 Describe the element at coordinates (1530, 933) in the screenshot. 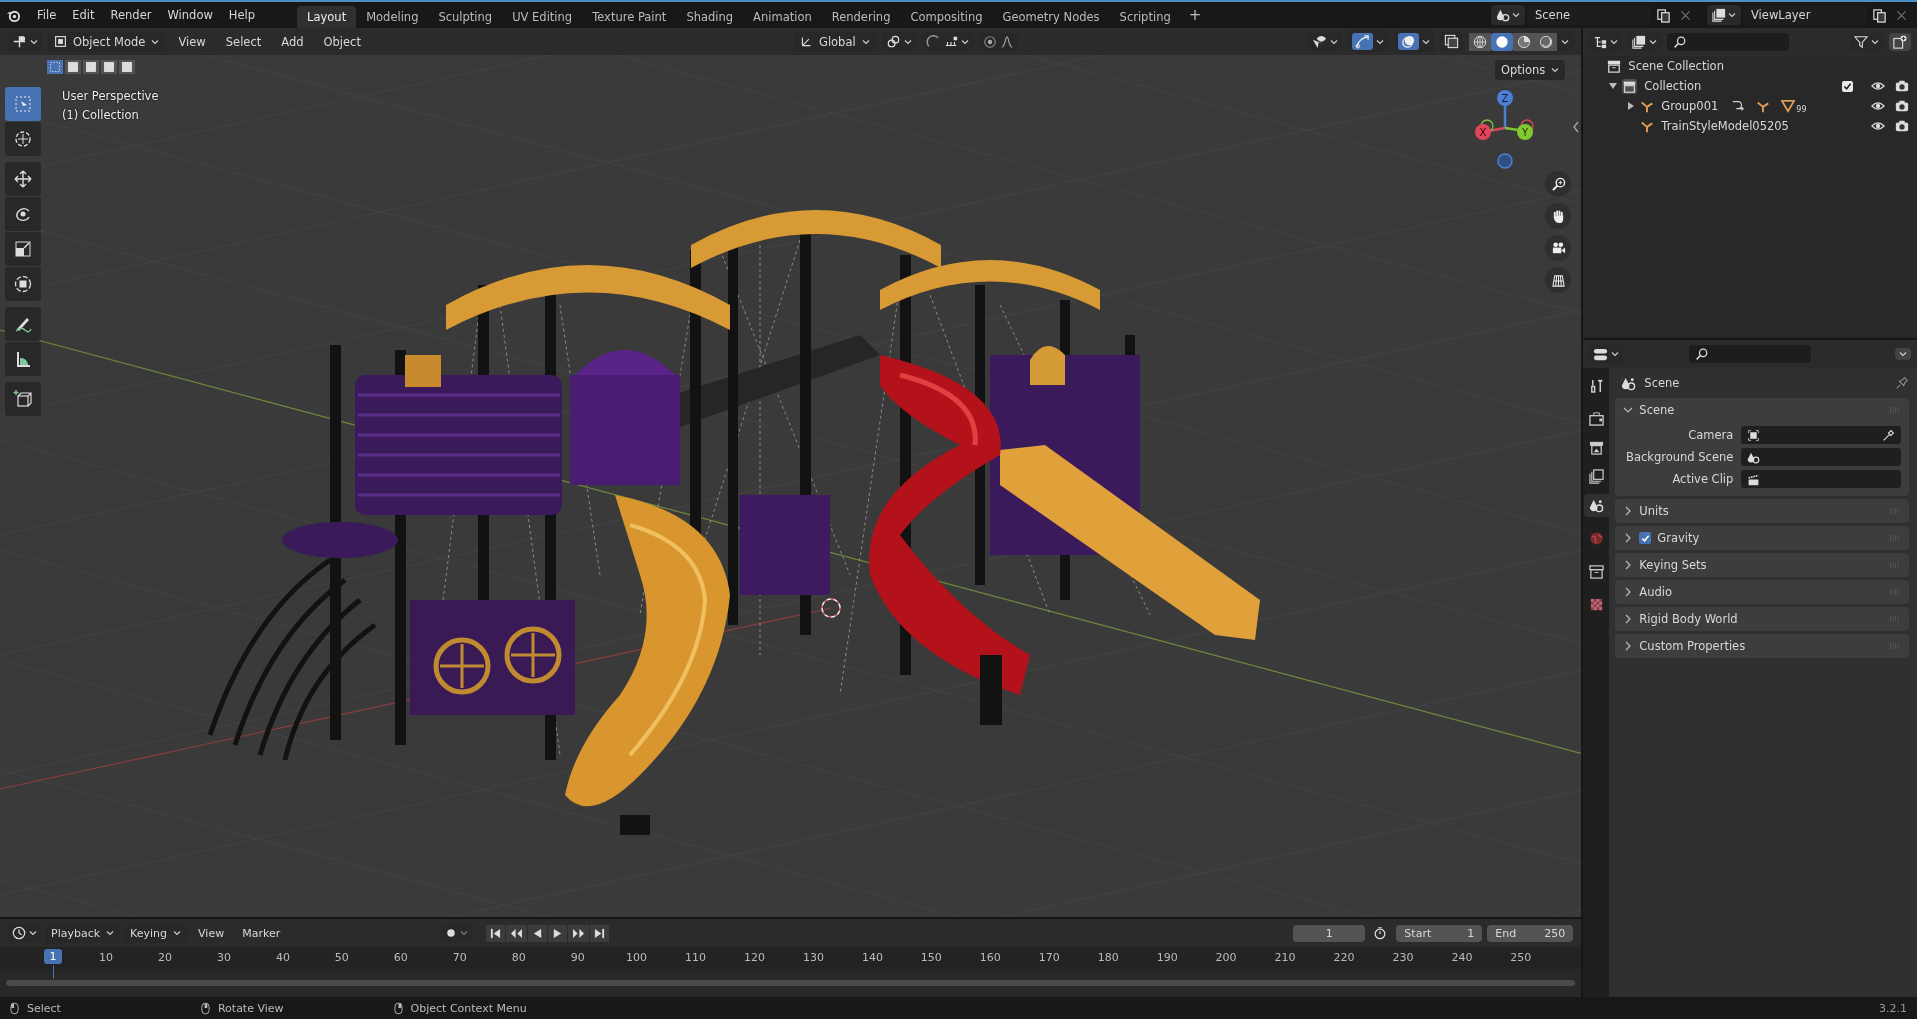

I see `end-frame-field: End 250` at that location.